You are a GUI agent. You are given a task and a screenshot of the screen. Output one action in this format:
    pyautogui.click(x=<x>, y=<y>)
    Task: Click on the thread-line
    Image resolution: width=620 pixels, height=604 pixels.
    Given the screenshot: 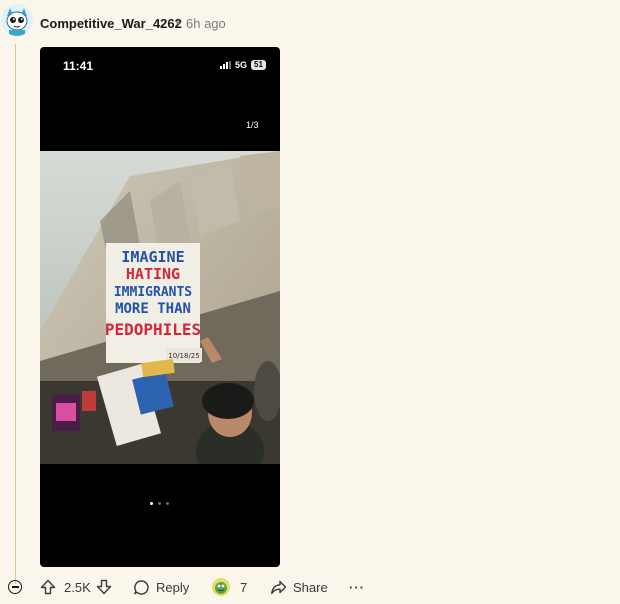 What is the action you would take?
    pyautogui.click(x=15, y=314)
    